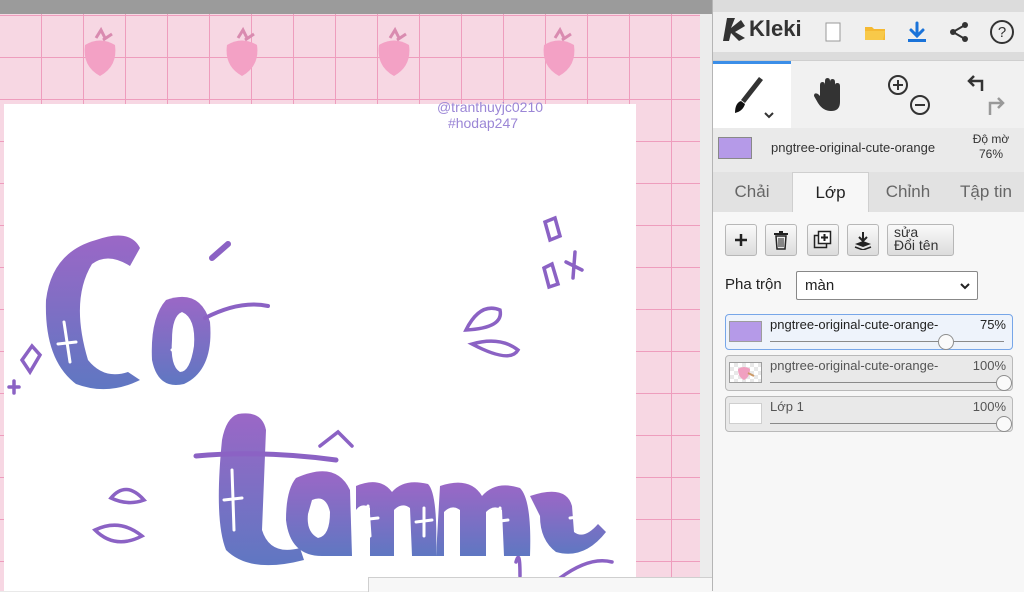 The height and width of the screenshot is (592, 1024). I want to click on opacity-label: Độ mờ, so click(991, 139).